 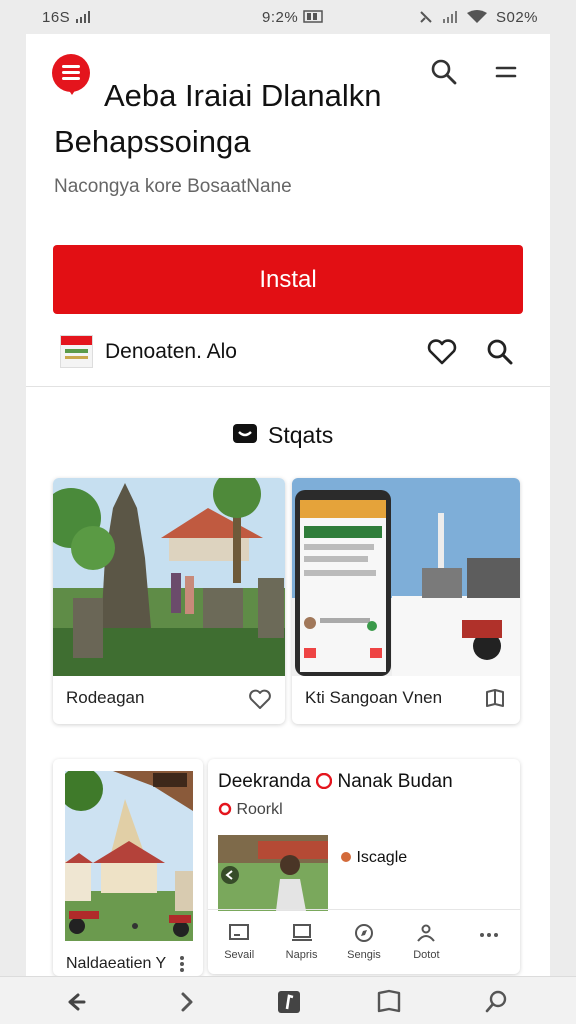 What do you see at coordinates (259, 809) in the screenshot?
I see `feature-tag-text: Roorkl` at bounding box center [259, 809].